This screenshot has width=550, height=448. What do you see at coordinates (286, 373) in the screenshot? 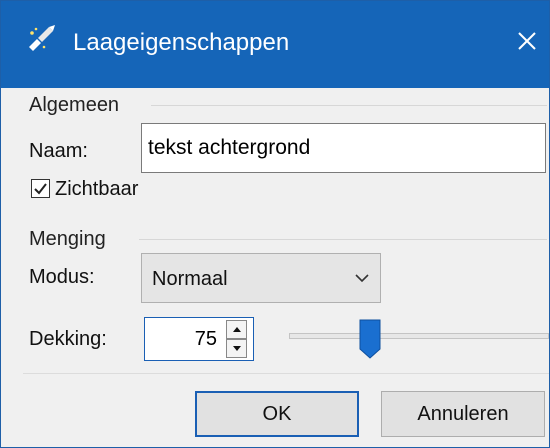
I see `button-row-divider` at bounding box center [286, 373].